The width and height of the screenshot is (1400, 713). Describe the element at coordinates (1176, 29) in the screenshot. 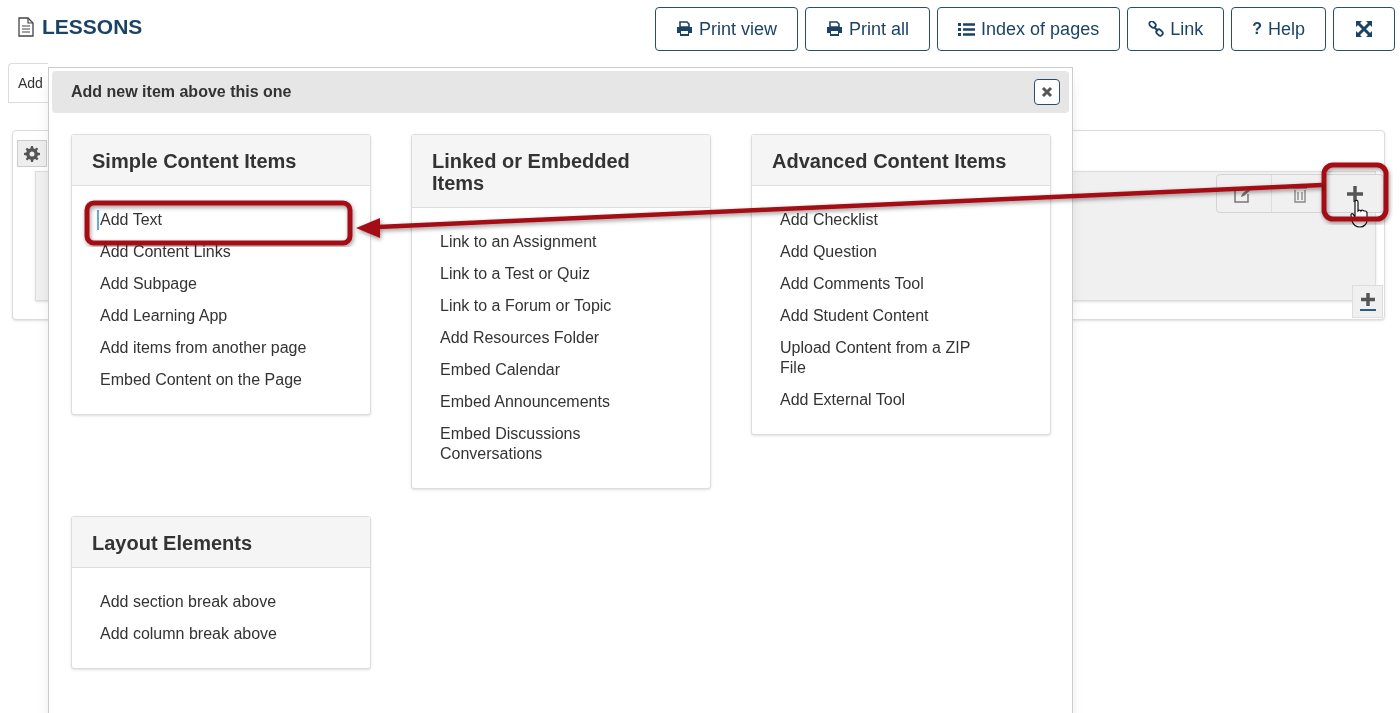

I see `link-button: Link` at that location.